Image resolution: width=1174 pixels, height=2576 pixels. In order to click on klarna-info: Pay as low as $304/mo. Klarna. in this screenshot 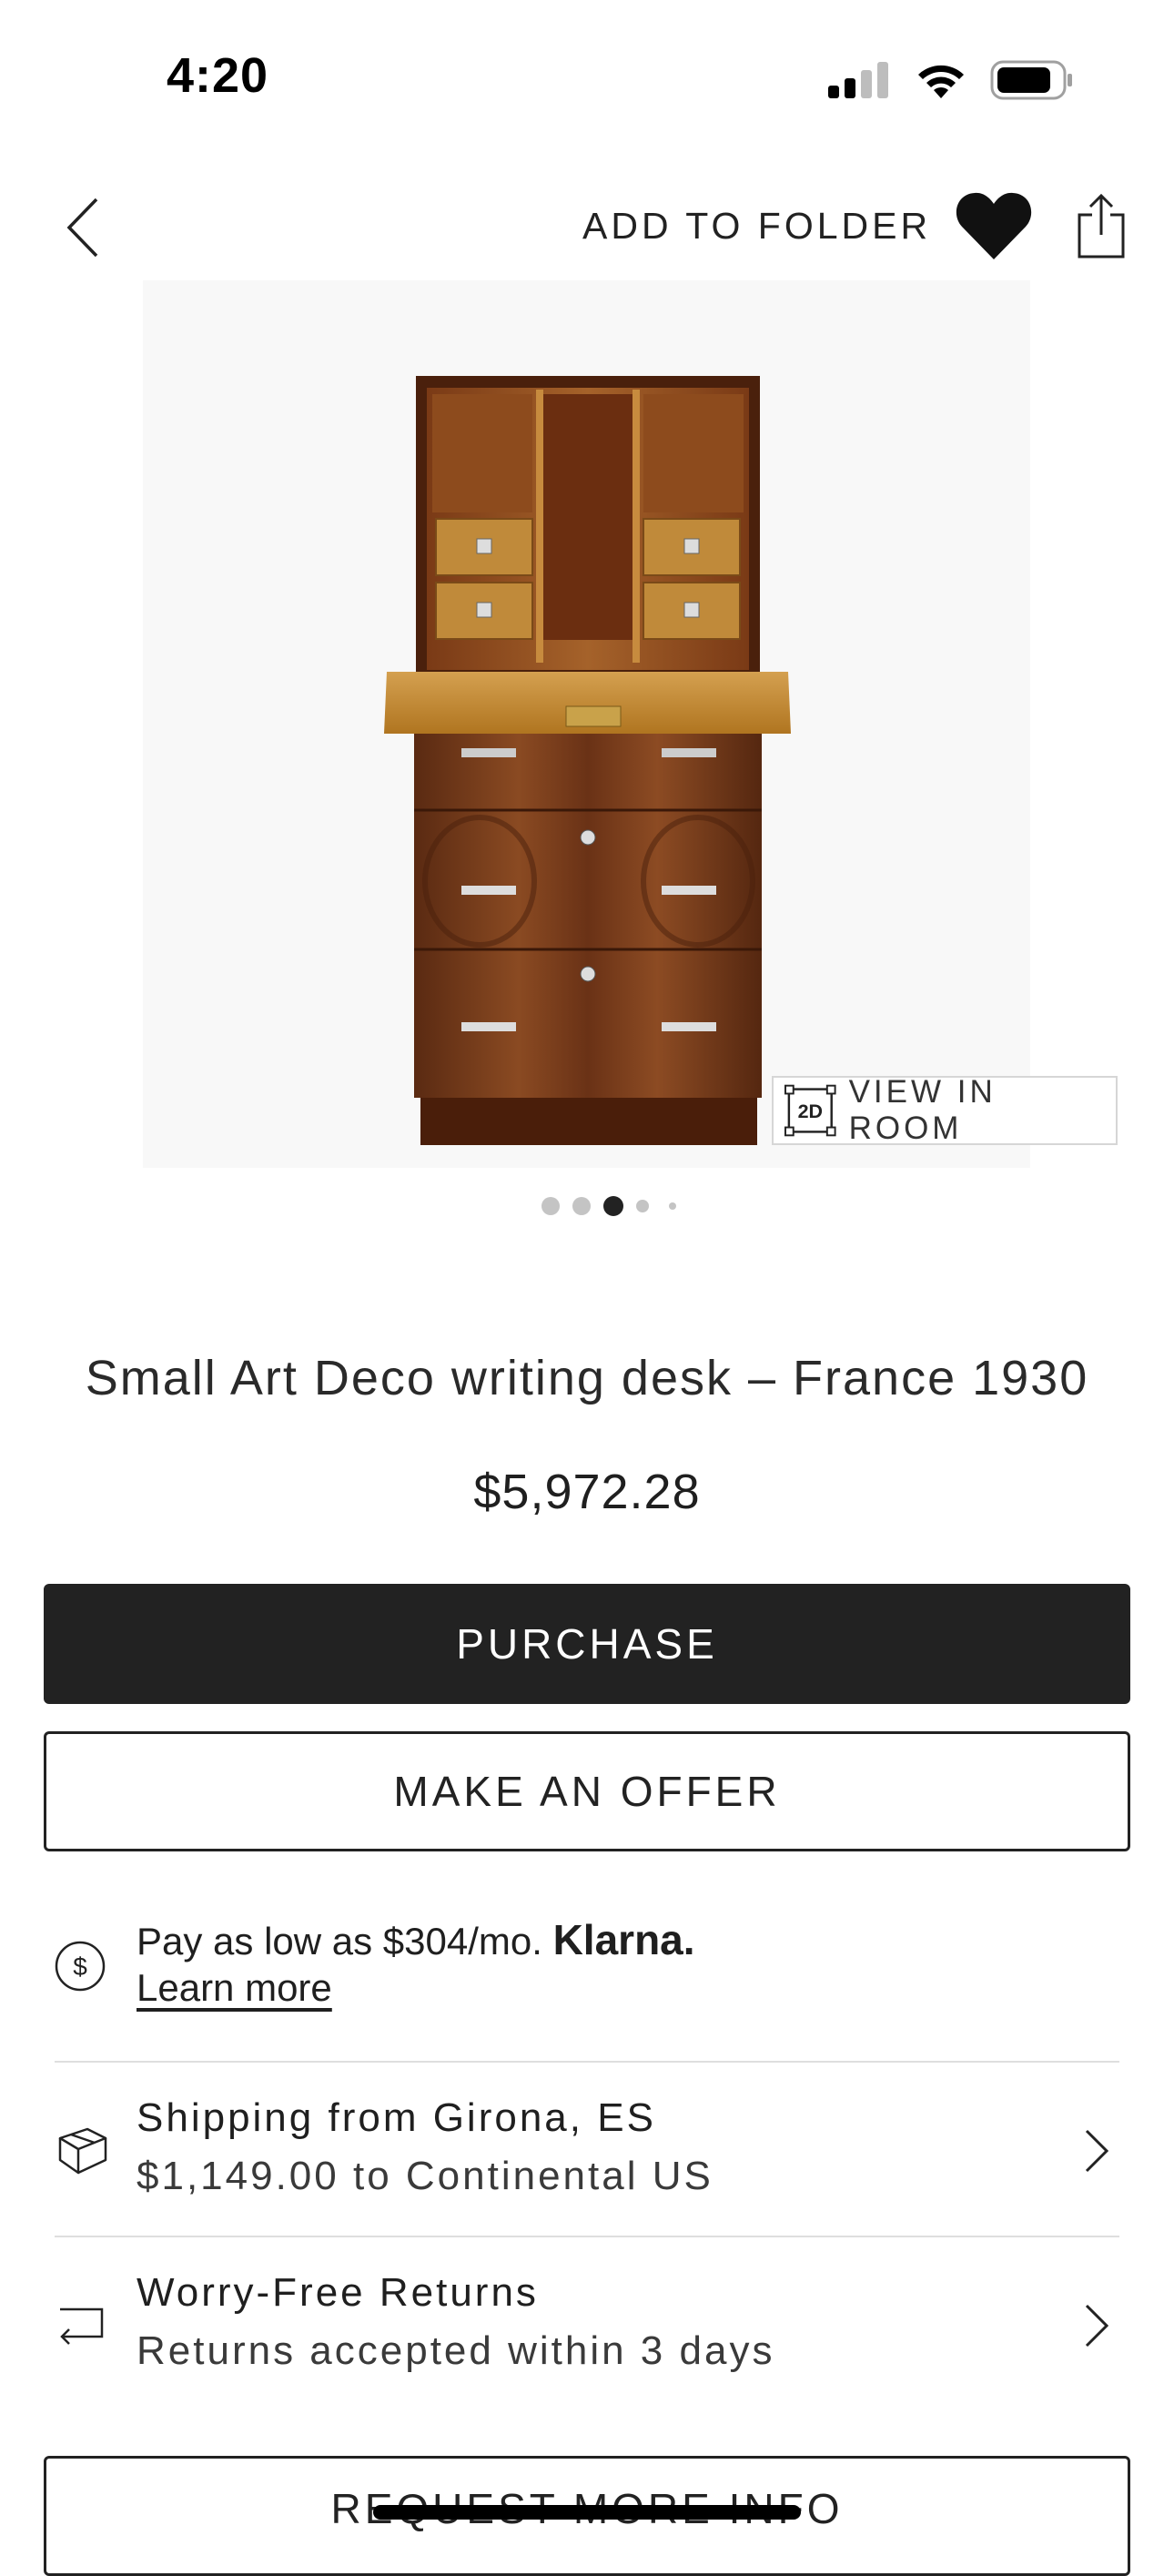, I will do `click(416, 1939)`.